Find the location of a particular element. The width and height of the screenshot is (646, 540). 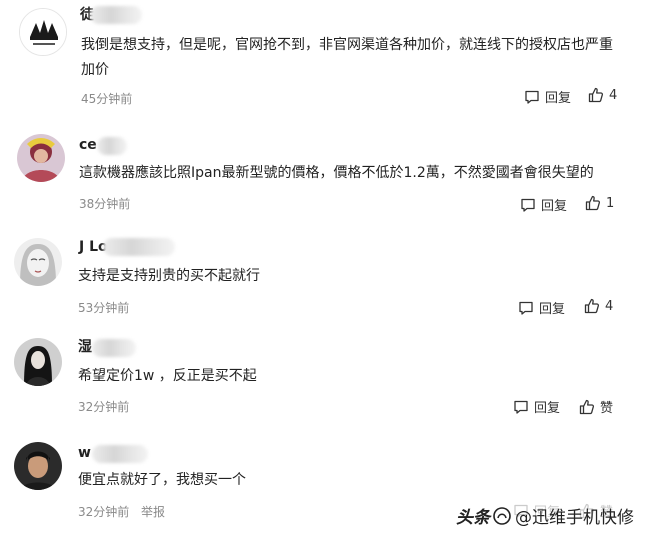

watermark-logo-icon is located at coordinates (502, 515).